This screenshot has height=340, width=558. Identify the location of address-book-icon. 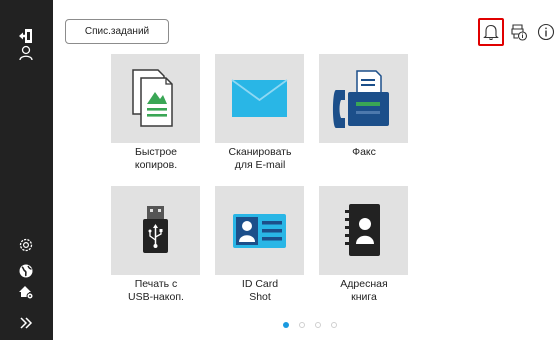
(362, 230).